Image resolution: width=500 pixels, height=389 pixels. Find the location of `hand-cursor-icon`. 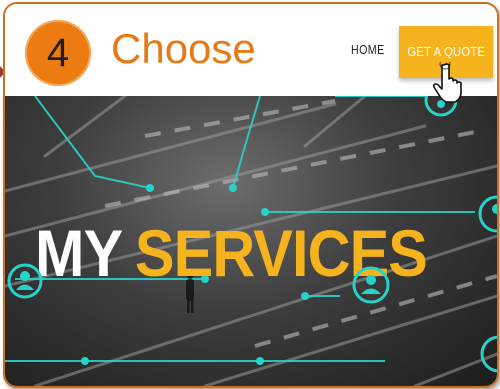

hand-cursor-icon is located at coordinates (447, 82).